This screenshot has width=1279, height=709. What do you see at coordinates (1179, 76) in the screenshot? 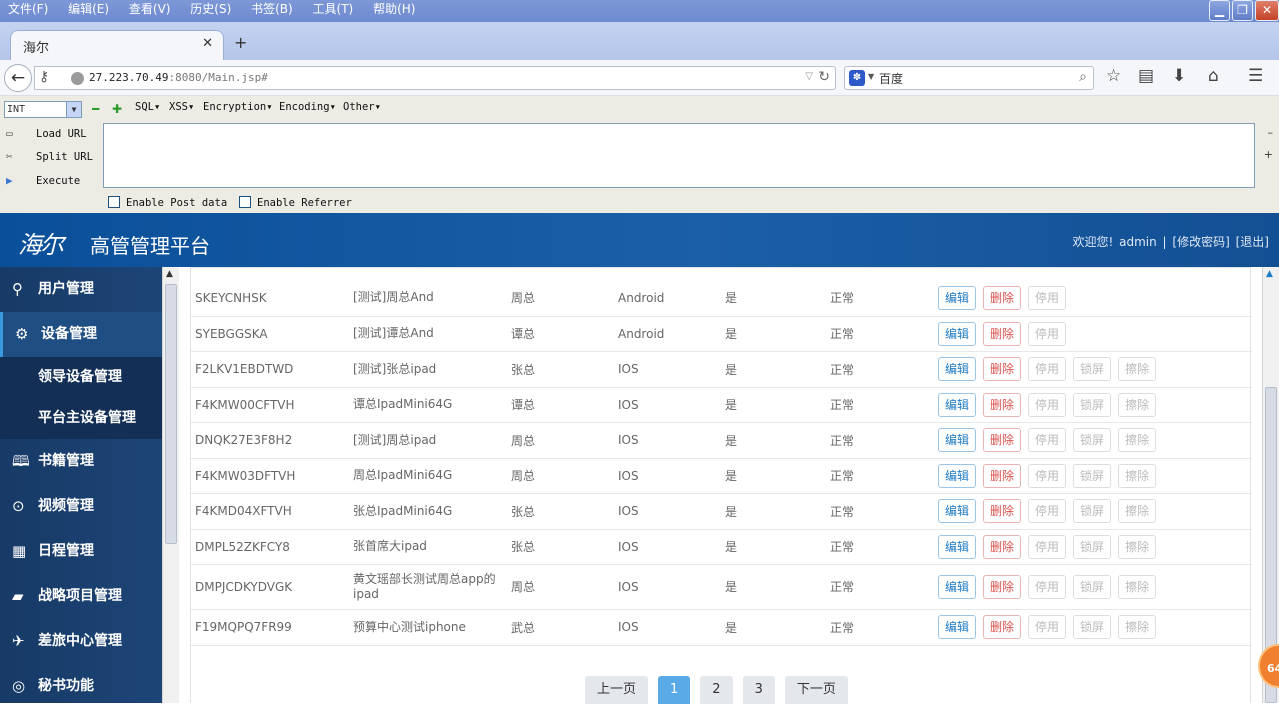
I see `download-icon: ⬇` at bounding box center [1179, 76].